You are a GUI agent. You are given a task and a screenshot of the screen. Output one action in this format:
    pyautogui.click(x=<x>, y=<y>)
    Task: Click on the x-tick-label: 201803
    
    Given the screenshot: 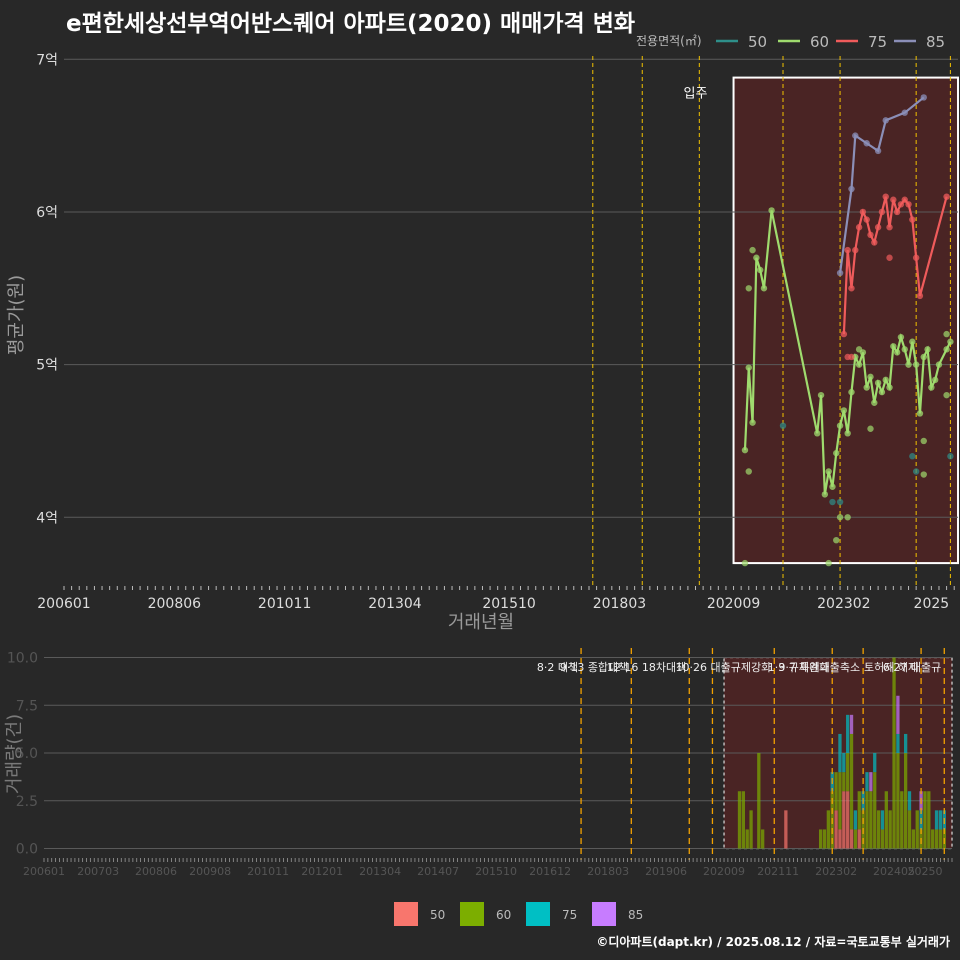 What is the action you would take?
    pyautogui.click(x=608, y=871)
    